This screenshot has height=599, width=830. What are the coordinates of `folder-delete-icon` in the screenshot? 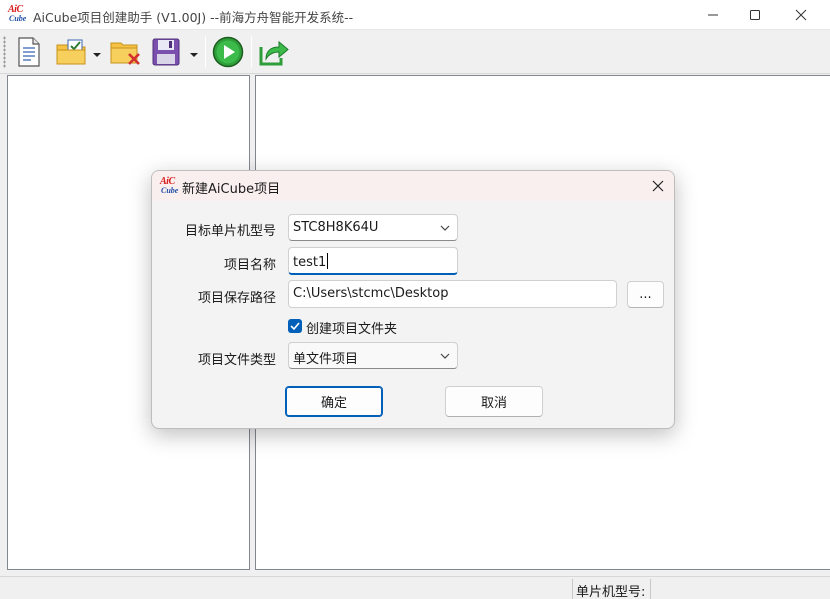 It's located at (125, 53).